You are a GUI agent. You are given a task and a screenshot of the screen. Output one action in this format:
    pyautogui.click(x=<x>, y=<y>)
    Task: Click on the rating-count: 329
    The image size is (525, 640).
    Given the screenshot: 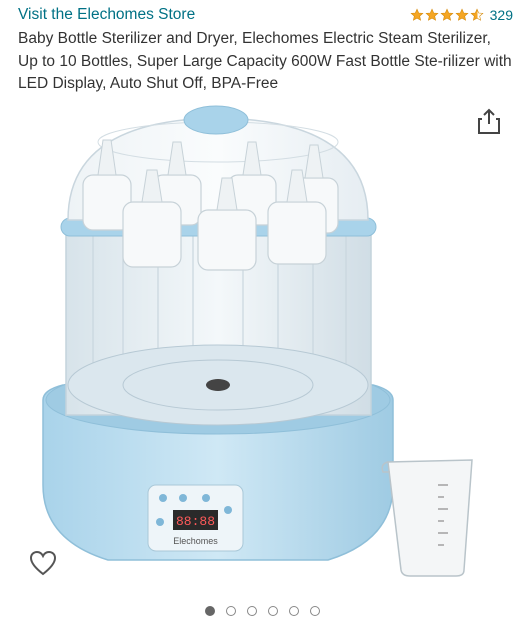 What is the action you would take?
    pyautogui.click(x=501, y=15)
    